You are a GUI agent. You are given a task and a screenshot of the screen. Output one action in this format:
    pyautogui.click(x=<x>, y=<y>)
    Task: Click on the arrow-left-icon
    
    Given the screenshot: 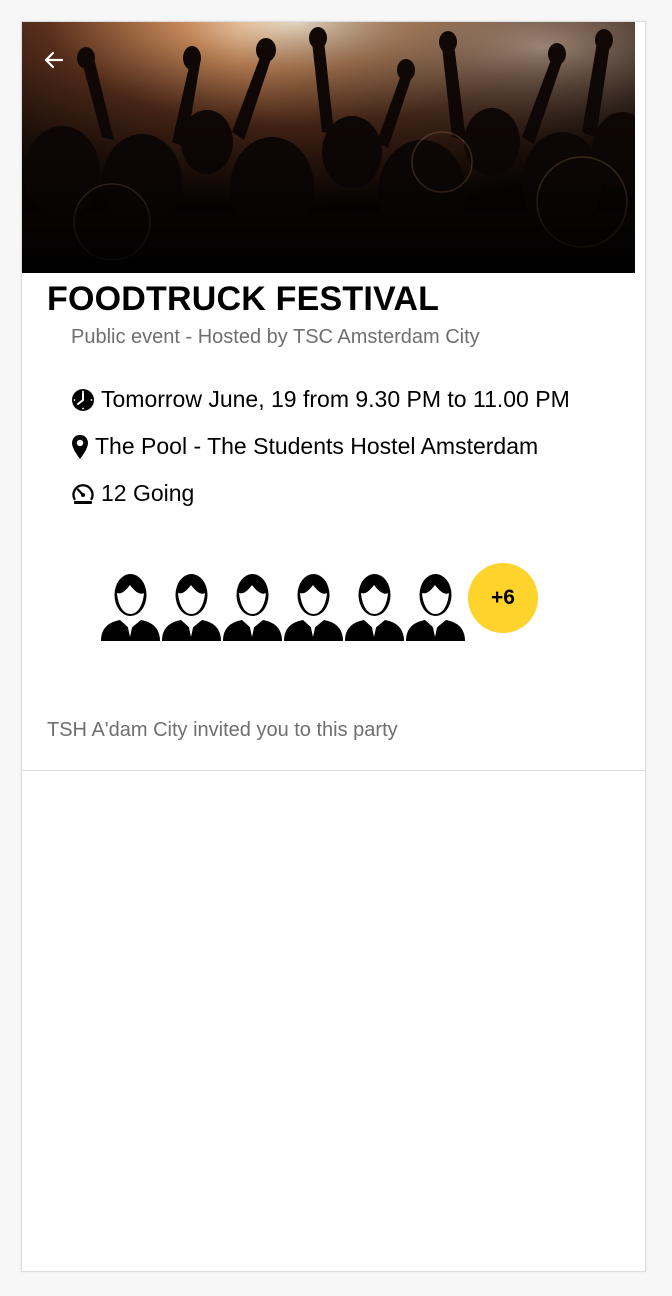 What is the action you would take?
    pyautogui.click(x=54, y=60)
    